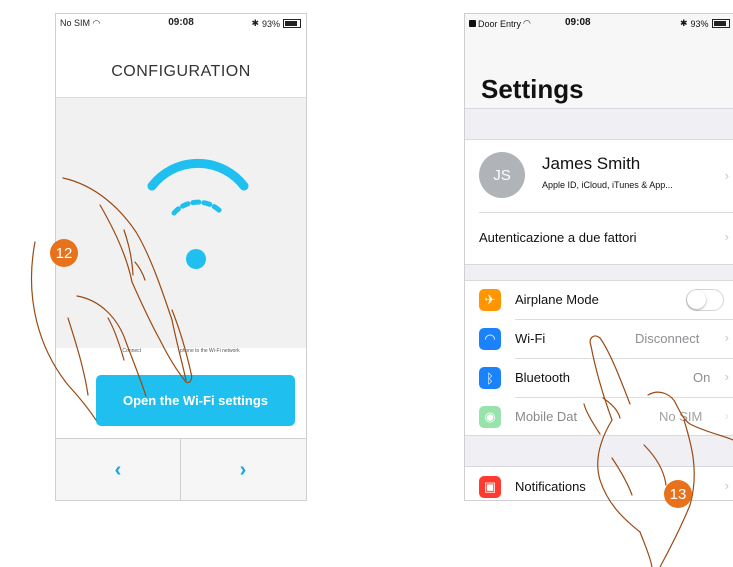  Describe the element at coordinates (658, 451) in the screenshot. I see `pointing-hand-illustration` at that location.